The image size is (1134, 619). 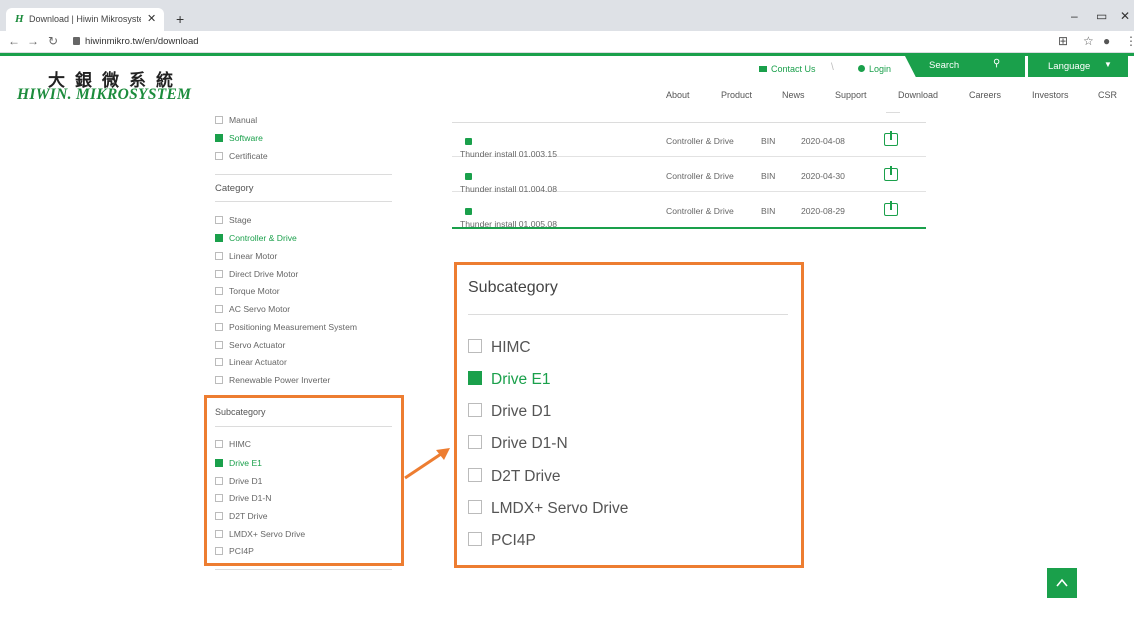 I want to click on callout-item: D2T Drive, so click(x=514, y=477).